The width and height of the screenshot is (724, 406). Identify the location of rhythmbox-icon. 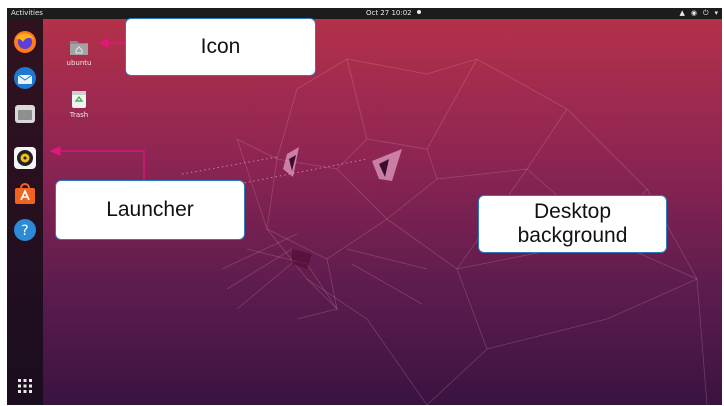
(25, 158).